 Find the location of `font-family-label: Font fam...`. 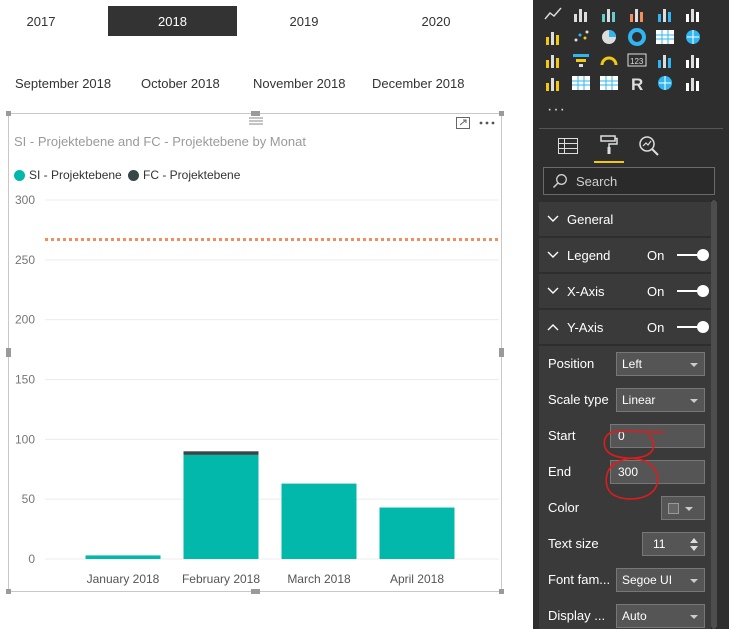

font-family-label: Font fam... is located at coordinates (579, 579).